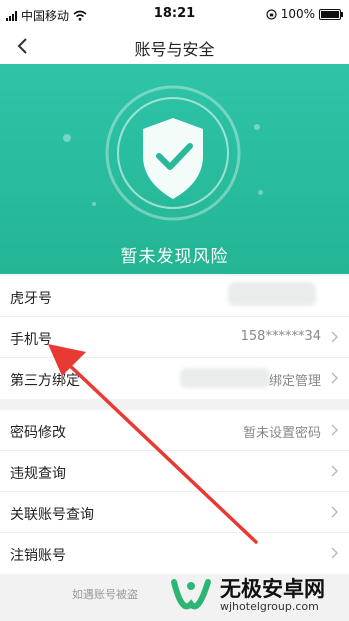 The width and height of the screenshot is (349, 621). Describe the element at coordinates (174, 257) in the screenshot. I see `security-status-text: 暂未发现风险` at that location.